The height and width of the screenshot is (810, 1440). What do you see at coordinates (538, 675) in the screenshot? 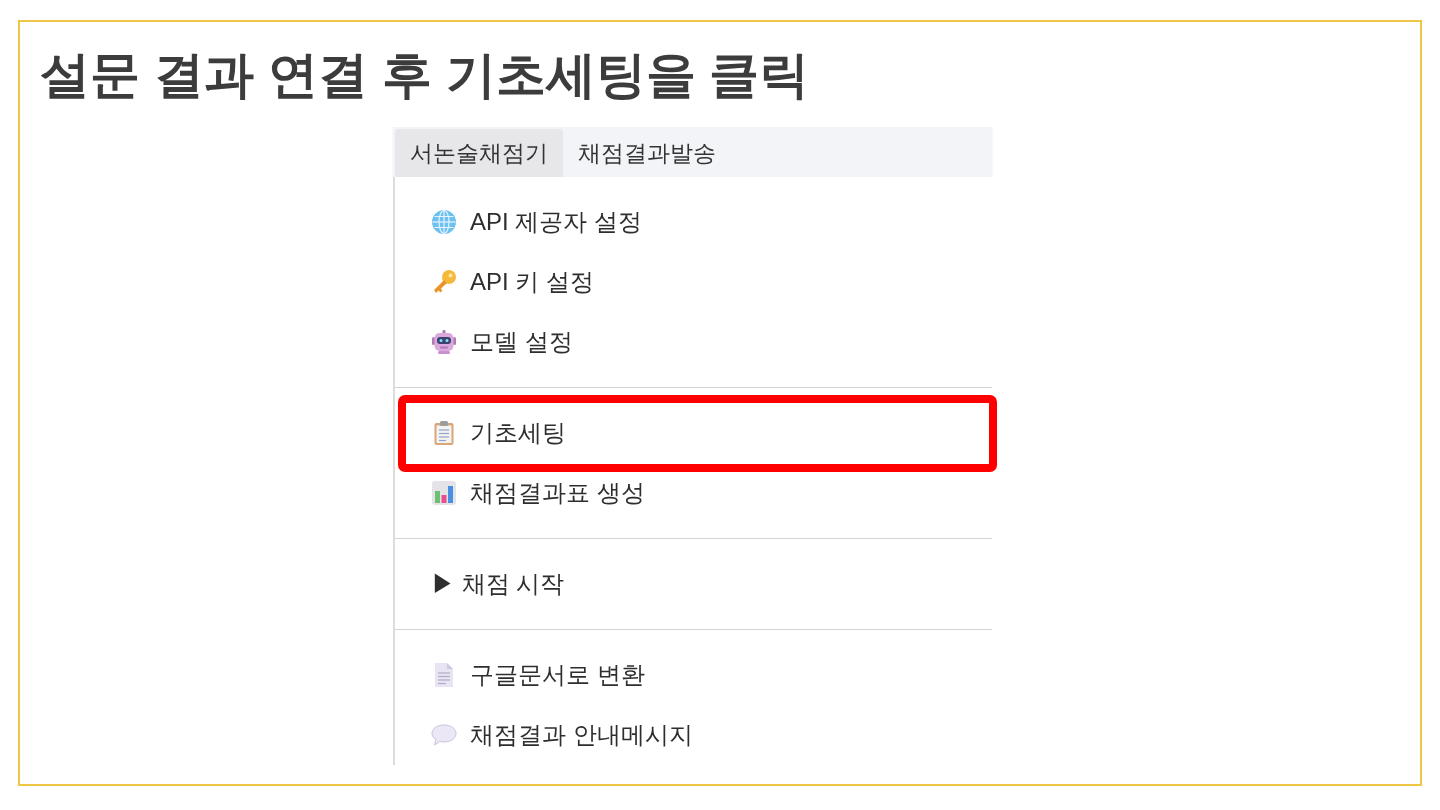
I see `menu-item: 구글문서로 변환` at bounding box center [538, 675].